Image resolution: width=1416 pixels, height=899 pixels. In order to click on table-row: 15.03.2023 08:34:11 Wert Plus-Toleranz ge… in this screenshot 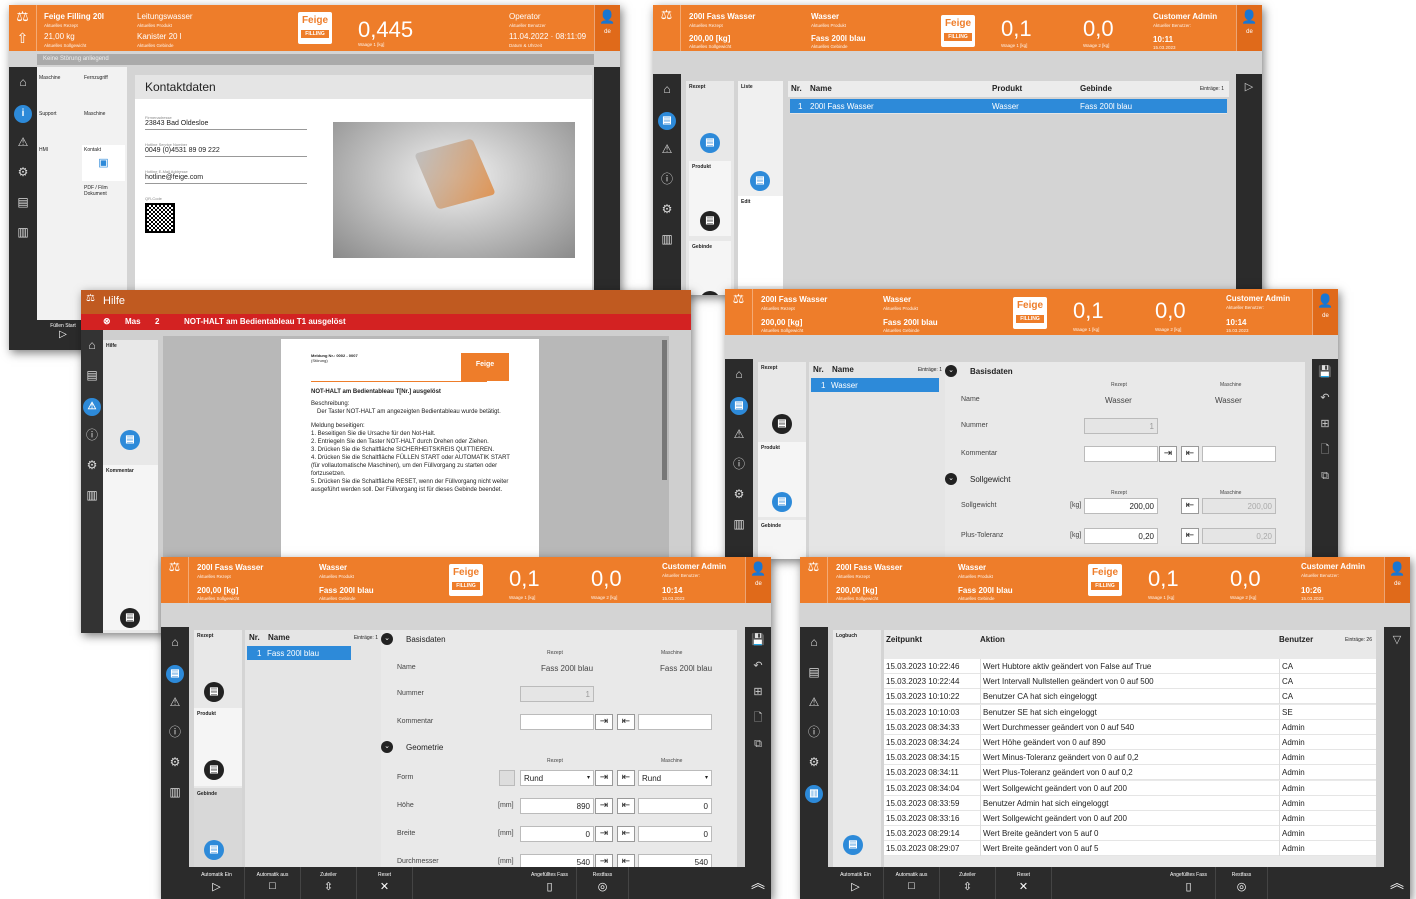, I will do `click(1130, 773)`.